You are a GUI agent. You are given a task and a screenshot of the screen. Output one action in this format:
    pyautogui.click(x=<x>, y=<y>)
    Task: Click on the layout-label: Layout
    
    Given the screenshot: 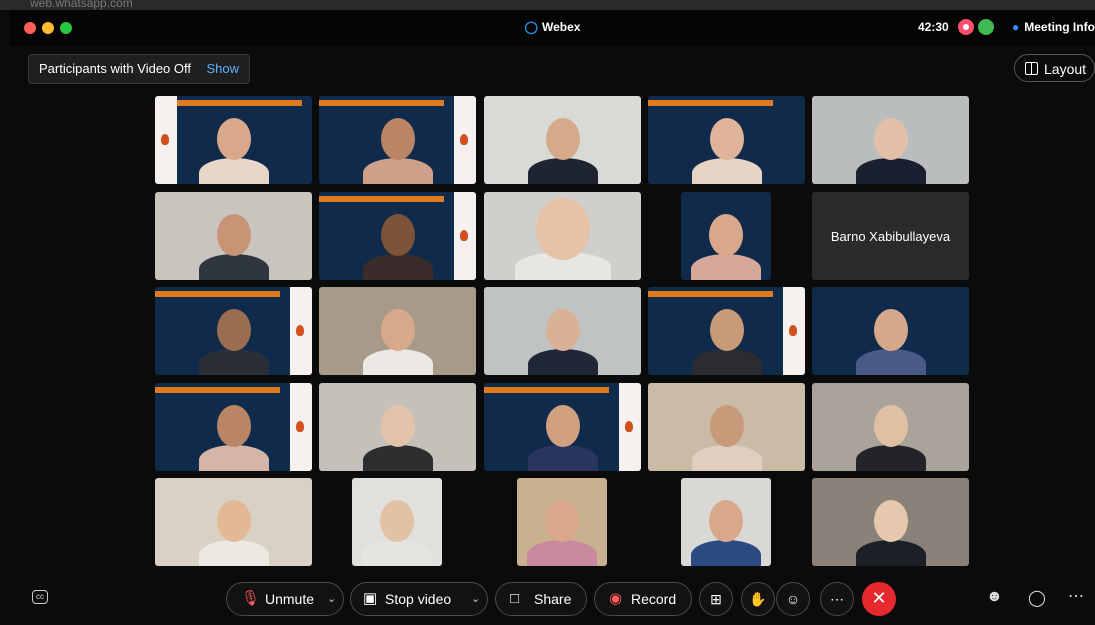 What is the action you would take?
    pyautogui.click(x=1065, y=69)
    